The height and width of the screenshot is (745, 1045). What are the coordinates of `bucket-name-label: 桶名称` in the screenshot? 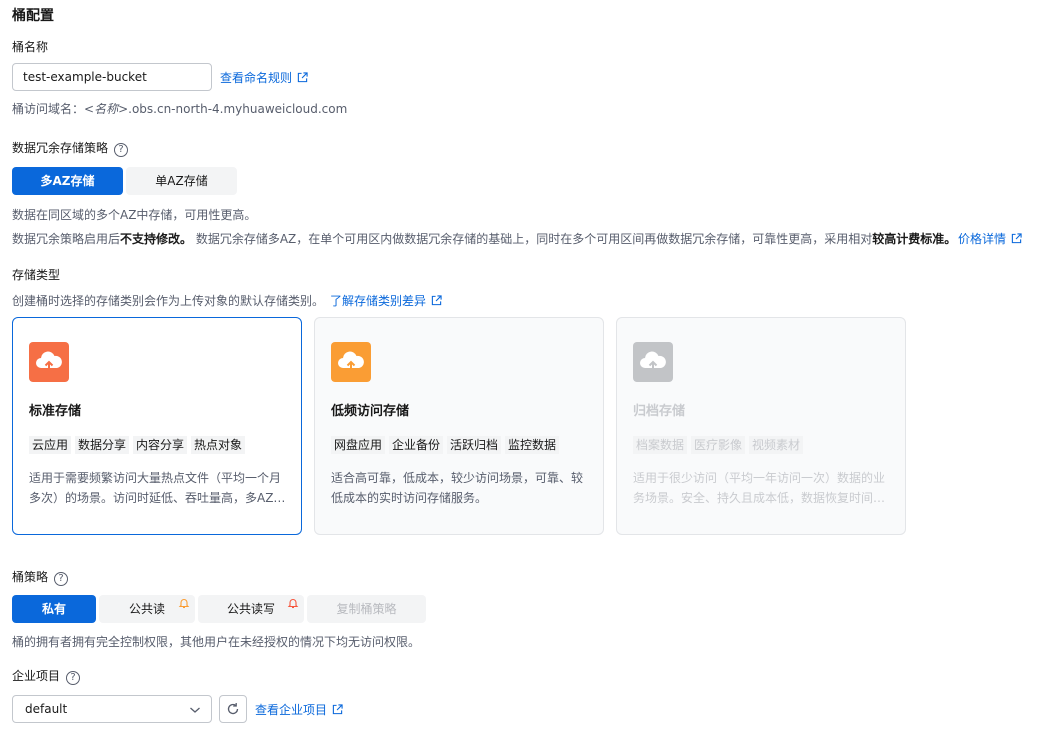 It's located at (30, 47).